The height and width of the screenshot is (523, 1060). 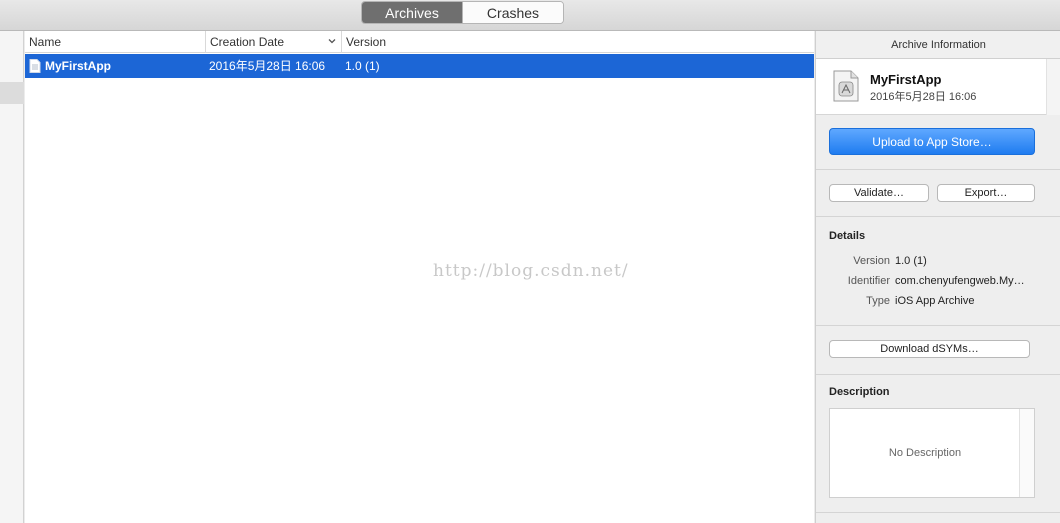 What do you see at coordinates (577, 42) in the screenshot?
I see `column-header-version: Version` at bounding box center [577, 42].